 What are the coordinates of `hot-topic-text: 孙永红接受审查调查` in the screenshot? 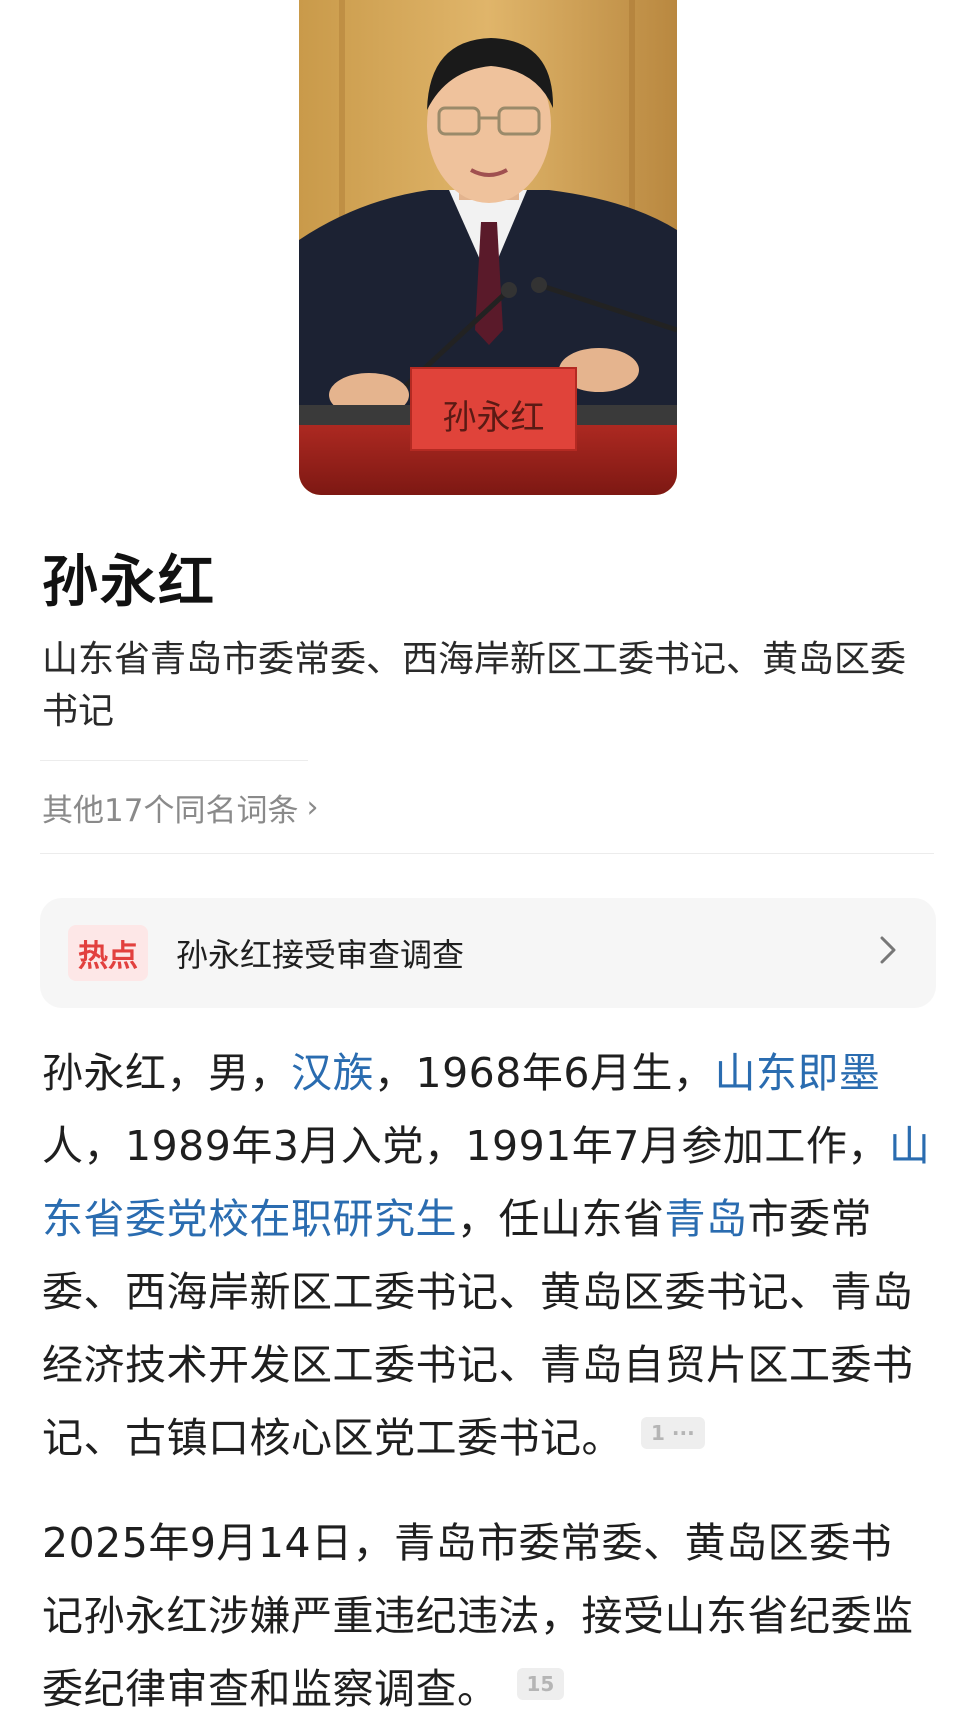 It's located at (320, 955).